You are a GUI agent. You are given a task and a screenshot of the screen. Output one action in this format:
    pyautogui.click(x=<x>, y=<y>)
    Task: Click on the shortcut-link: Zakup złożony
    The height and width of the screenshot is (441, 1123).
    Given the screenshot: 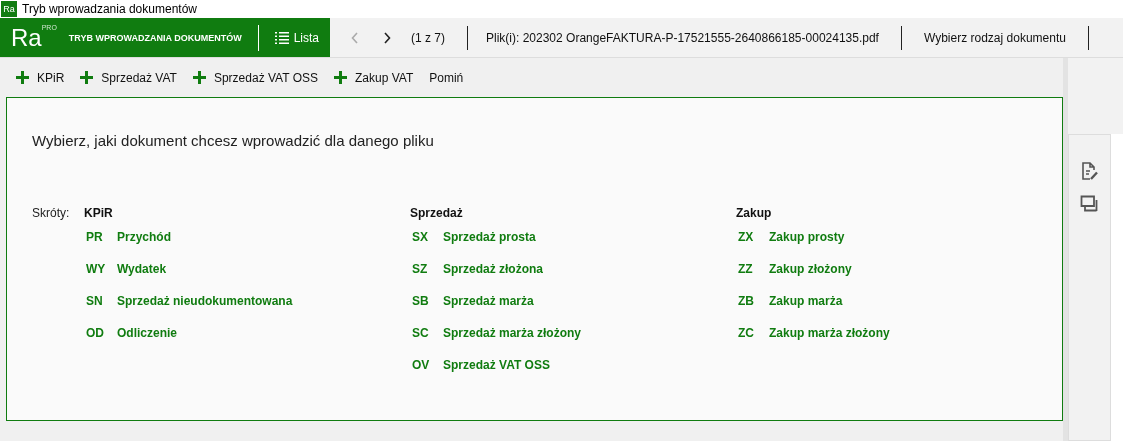 What is the action you would take?
    pyautogui.click(x=810, y=278)
    